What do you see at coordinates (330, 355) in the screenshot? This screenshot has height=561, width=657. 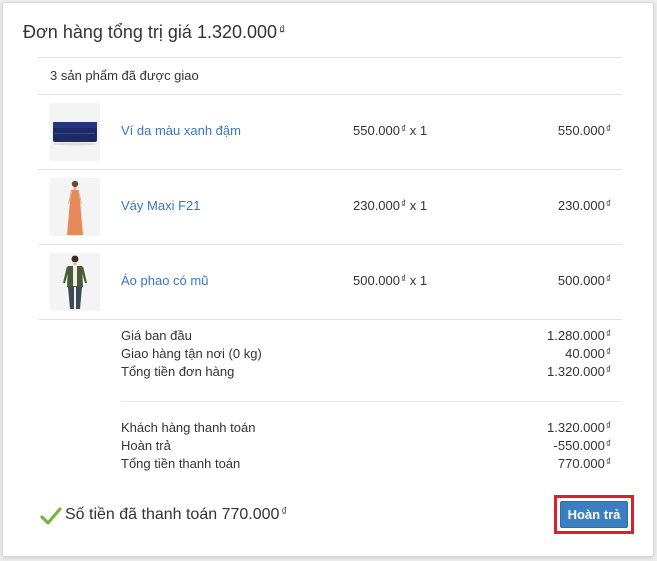 I see `summary-row: Giao hàng tận nơi (0 kg) 40.000₫` at bounding box center [330, 355].